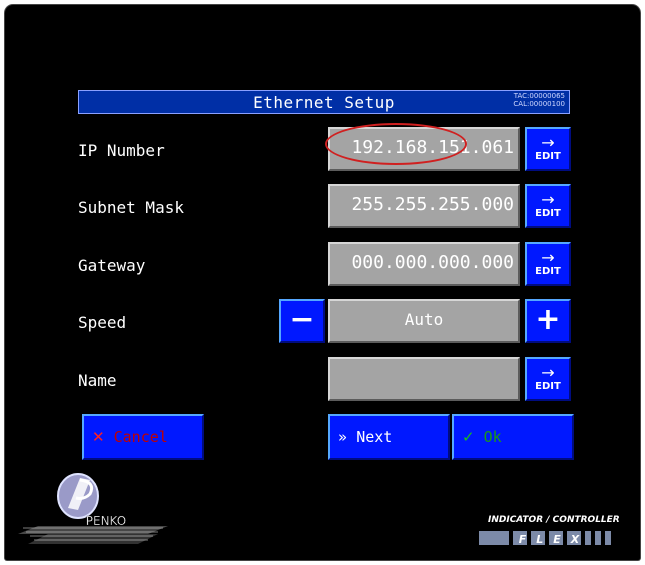 Image resolution: width=645 pixels, height=565 pixels. Describe the element at coordinates (140, 437) in the screenshot. I see `cancel-button-label: Cancel` at that location.